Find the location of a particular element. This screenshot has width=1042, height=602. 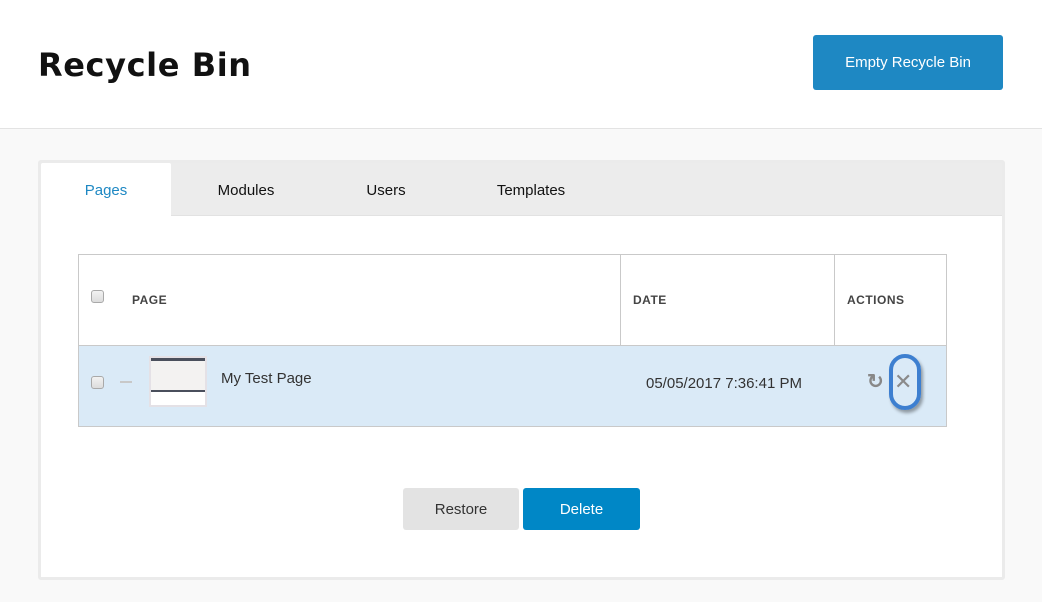

row-checkbox is located at coordinates (97, 382).